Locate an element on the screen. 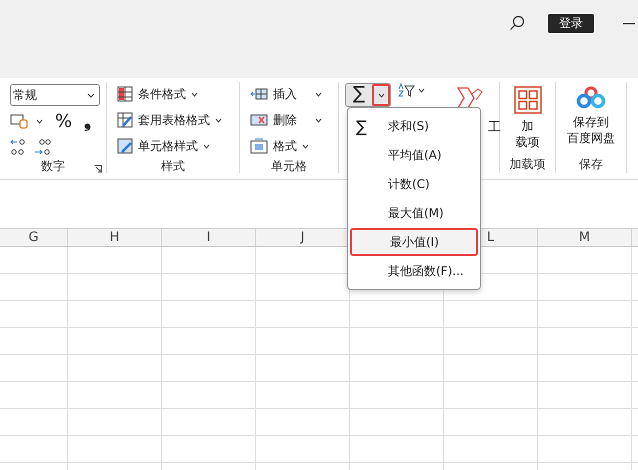 This screenshot has height=470, width=638. column-header: I is located at coordinates (208, 237).